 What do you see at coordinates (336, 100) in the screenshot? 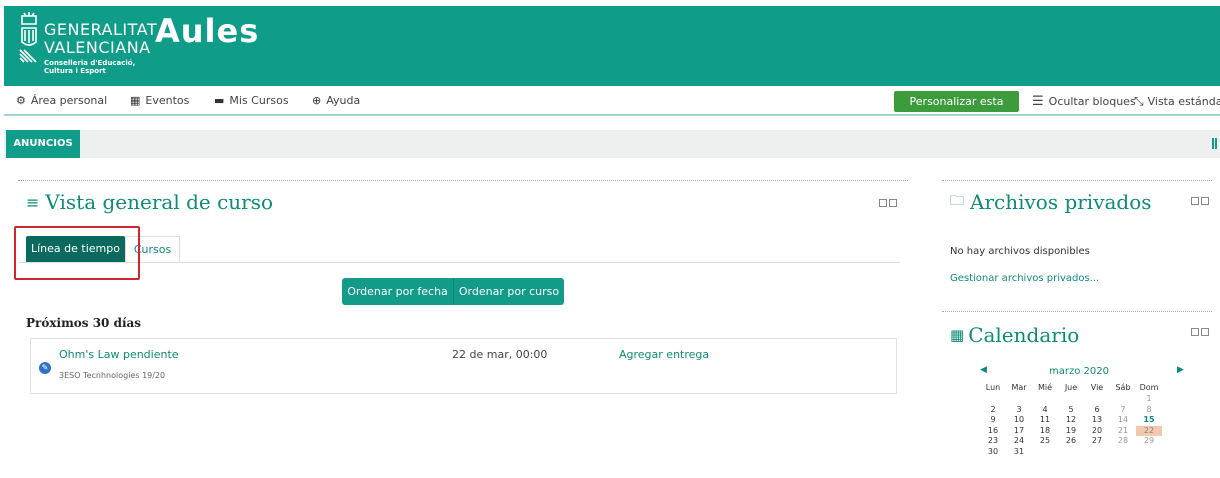
I see `nav-item-help: ⊕ Ayuda` at bounding box center [336, 100].